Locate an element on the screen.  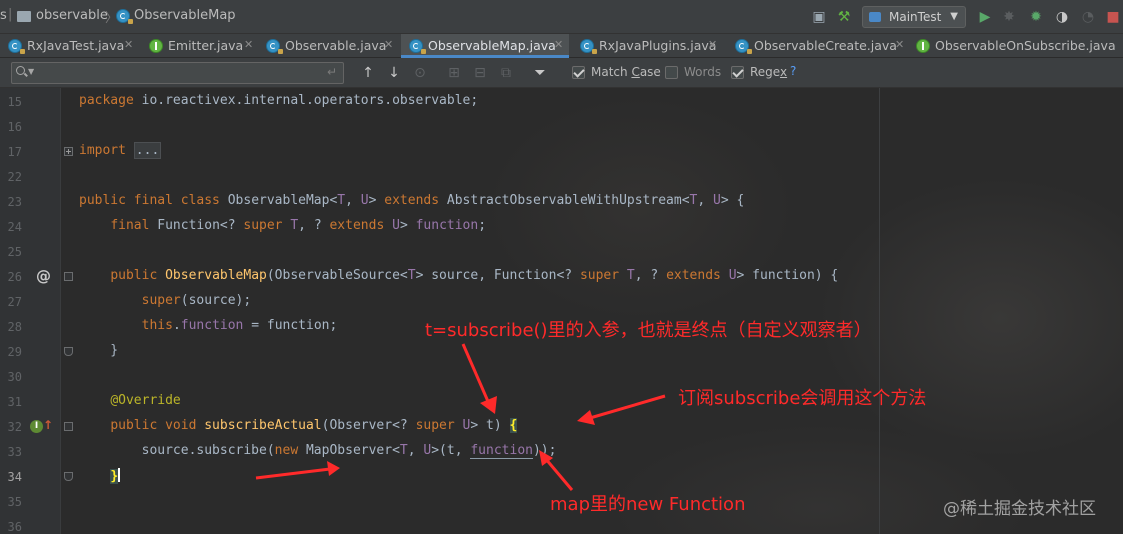
regex-help-link: ? is located at coordinates (793, 71).